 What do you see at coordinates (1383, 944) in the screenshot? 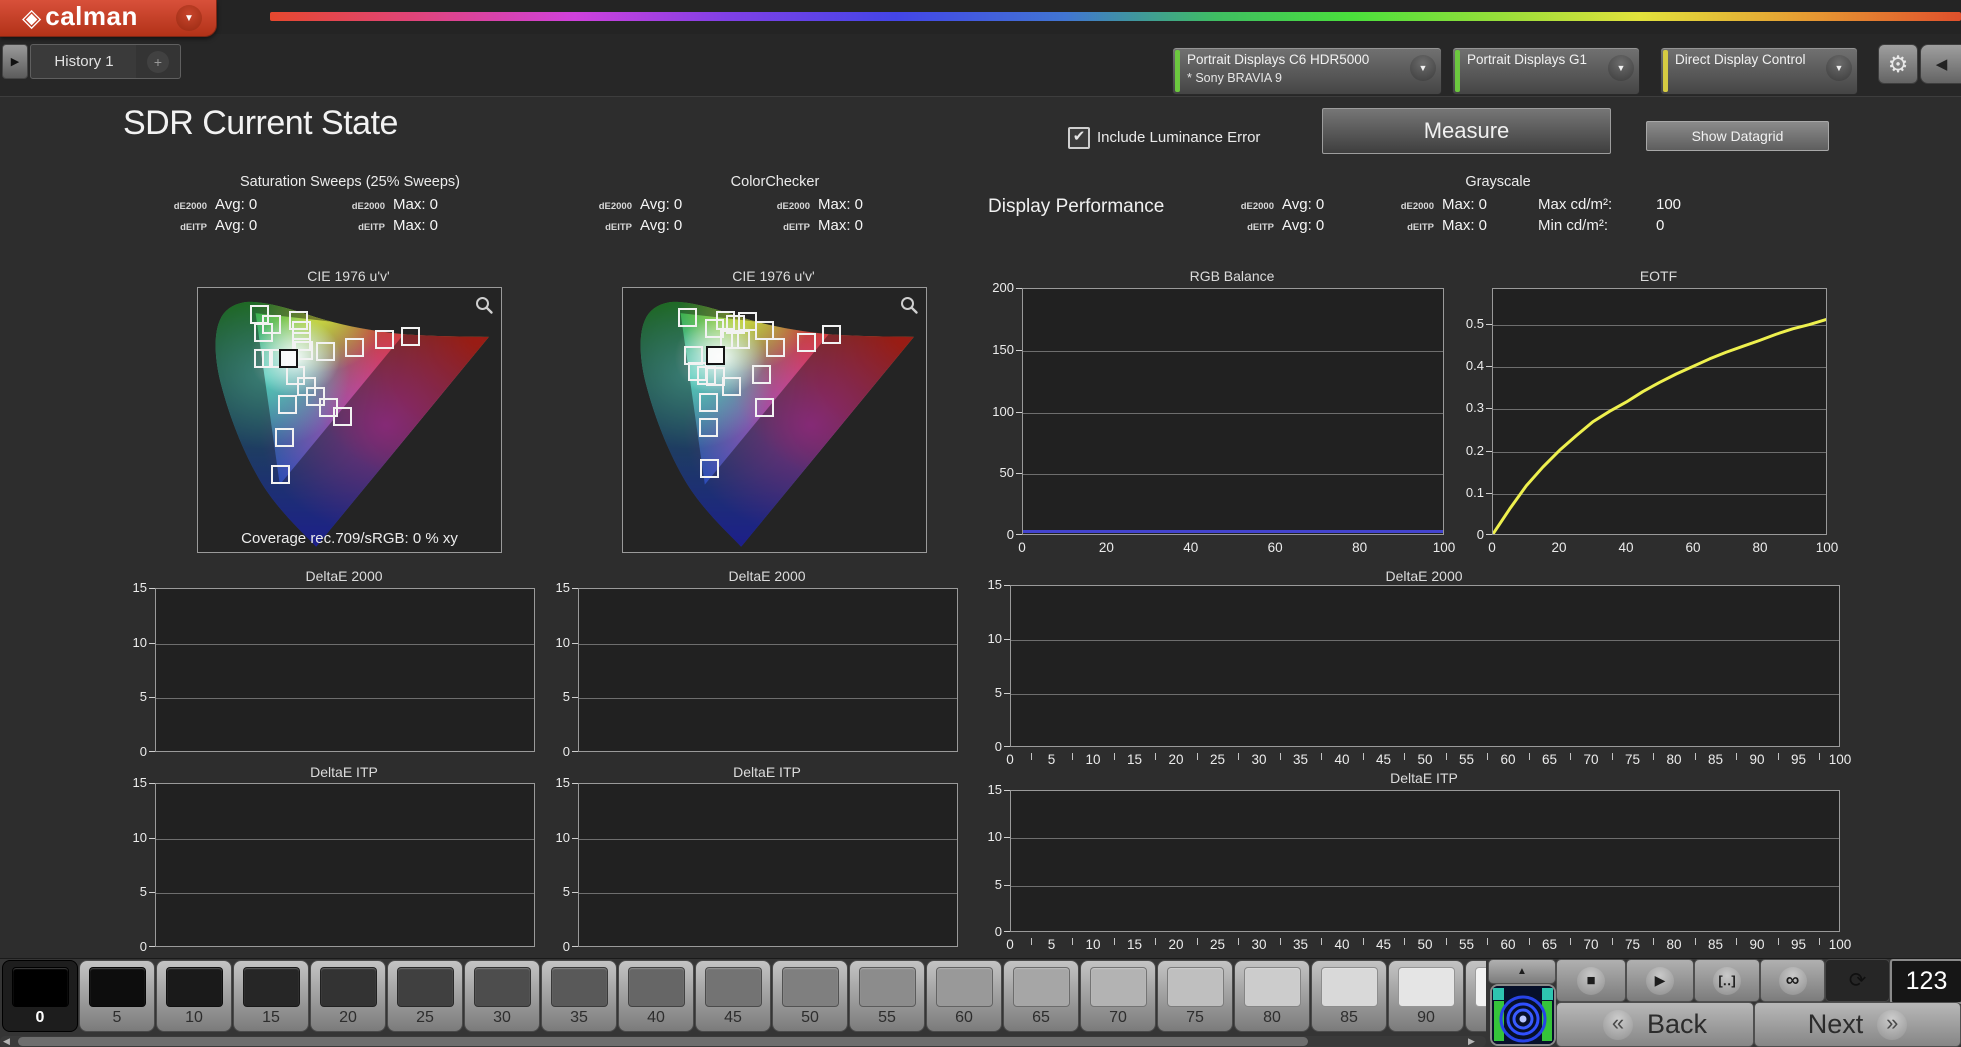
I see `x-axis-tick-label: 45` at bounding box center [1383, 944].